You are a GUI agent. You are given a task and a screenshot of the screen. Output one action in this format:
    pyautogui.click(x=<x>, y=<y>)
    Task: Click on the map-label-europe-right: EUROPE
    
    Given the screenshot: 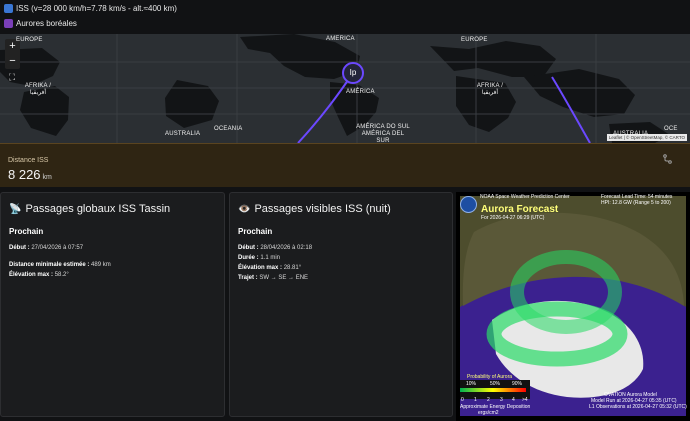 What is the action you would take?
    pyautogui.click(x=474, y=40)
    